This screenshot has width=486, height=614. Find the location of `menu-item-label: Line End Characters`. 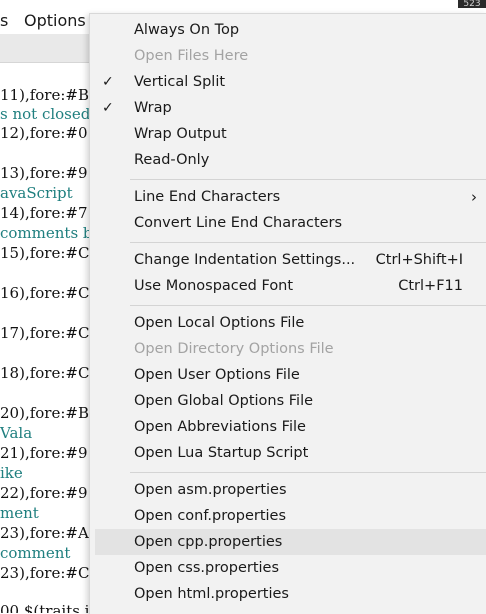

menu-item-label: Line End Characters is located at coordinates (207, 197).